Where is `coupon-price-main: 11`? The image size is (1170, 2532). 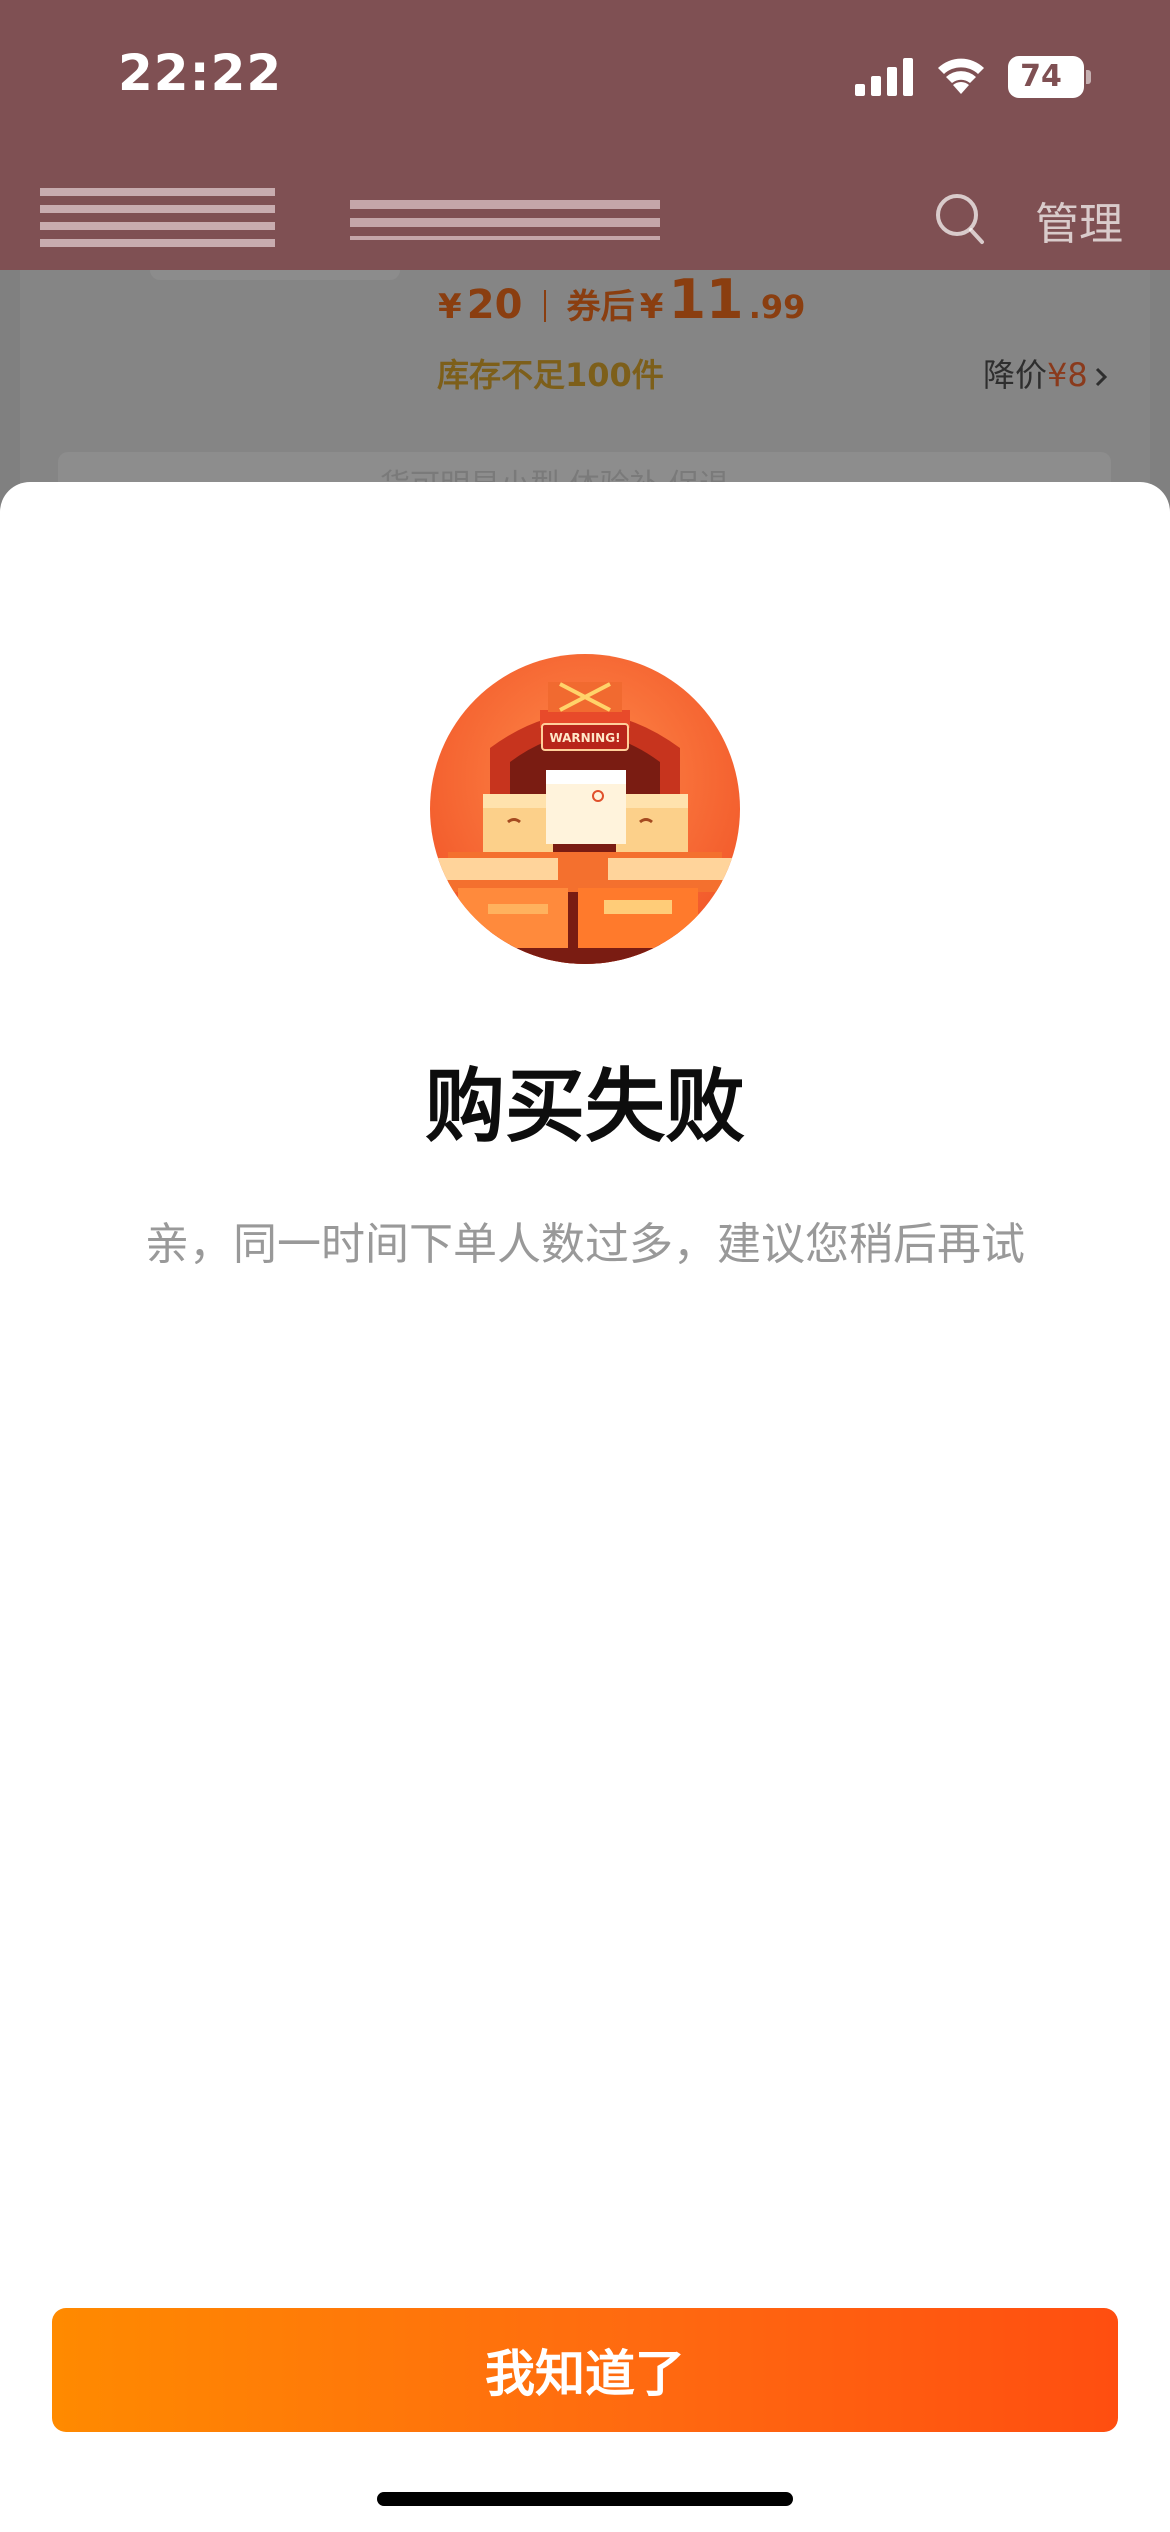
coupon-price-main: 11 is located at coordinates (706, 299).